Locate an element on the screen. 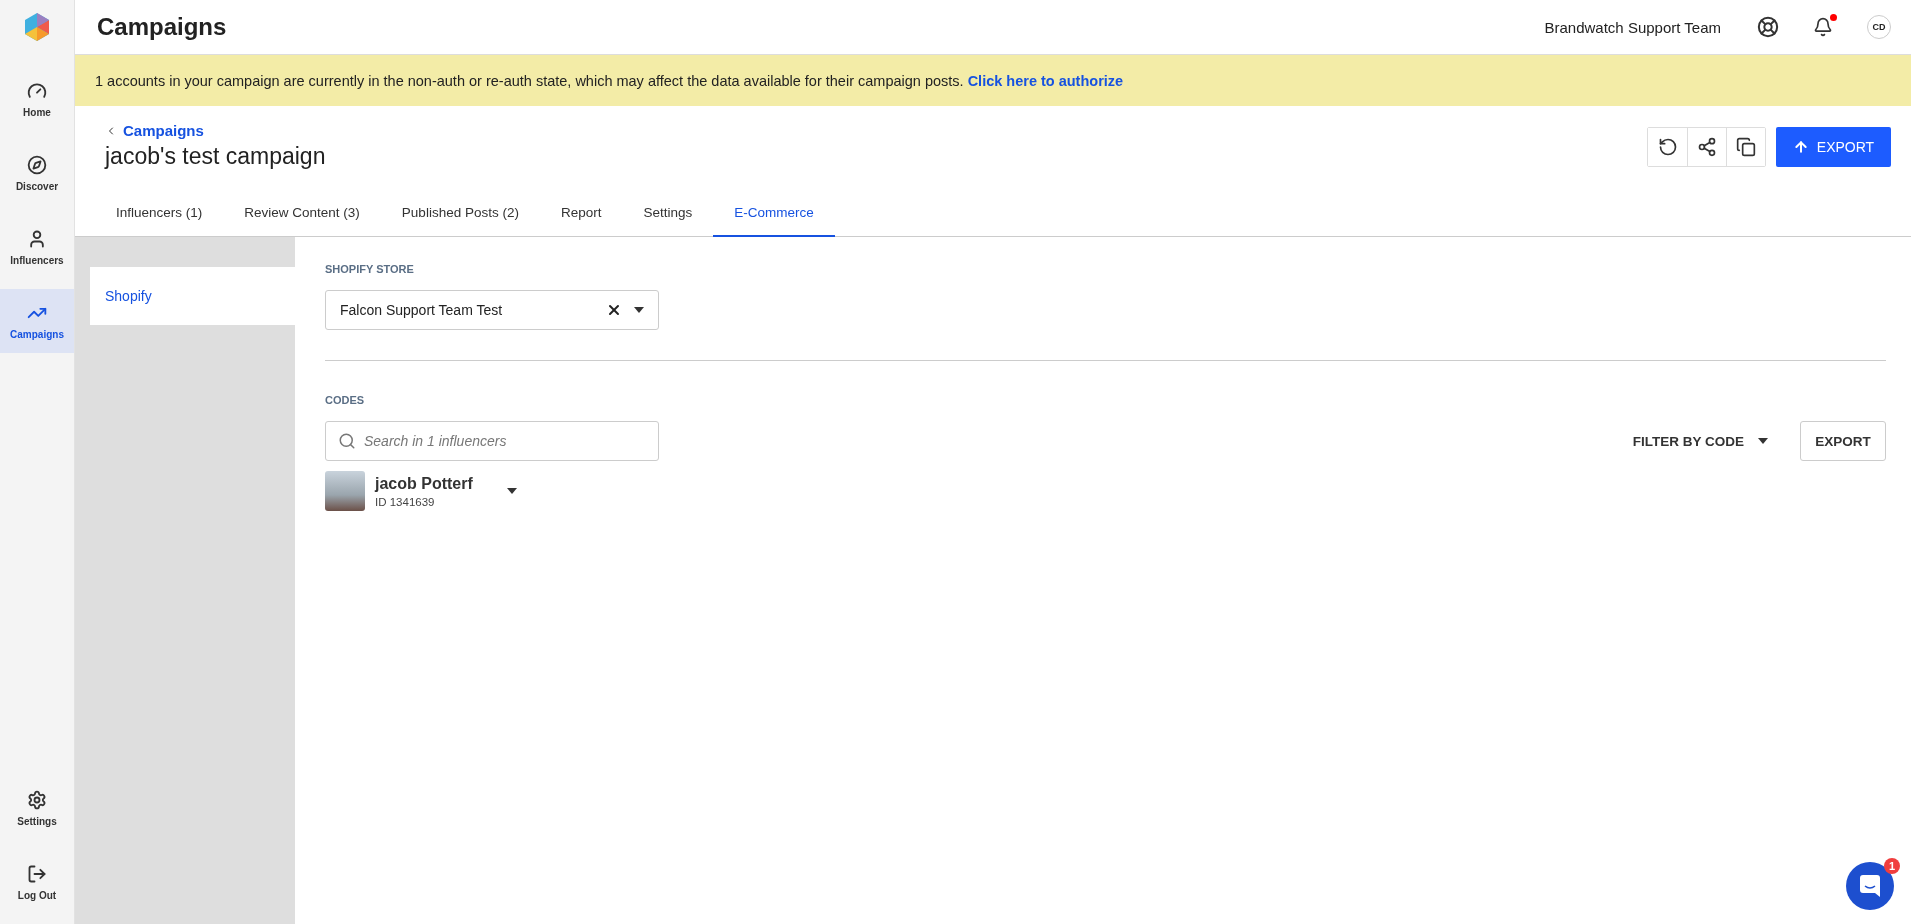  nav-item: Log Out is located at coordinates (37, 882).